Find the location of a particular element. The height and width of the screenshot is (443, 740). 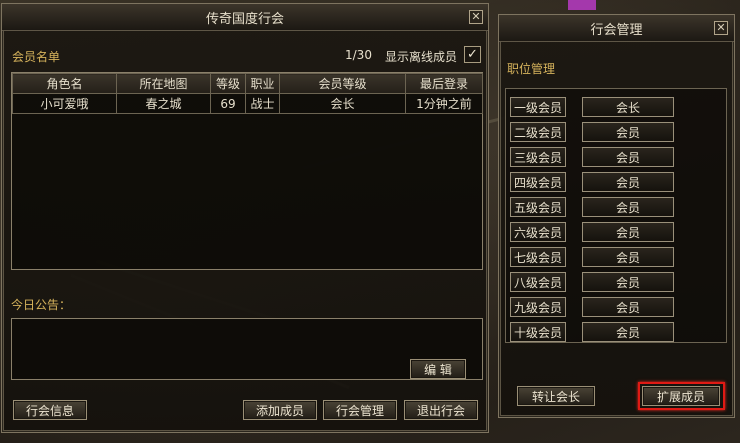

manage-window-titlebar: 行会管理 is located at coordinates (616, 28).